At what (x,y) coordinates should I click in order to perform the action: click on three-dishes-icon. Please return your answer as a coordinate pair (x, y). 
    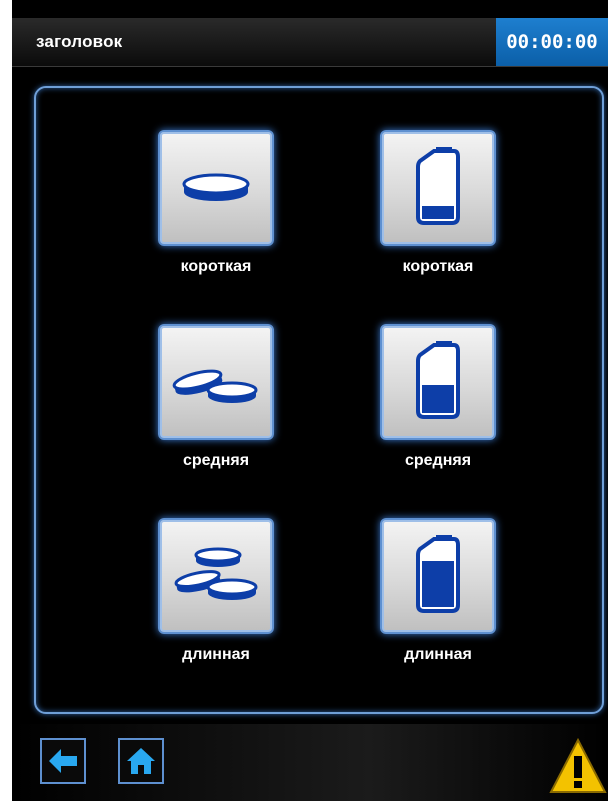
    Looking at the image, I should click on (216, 573).